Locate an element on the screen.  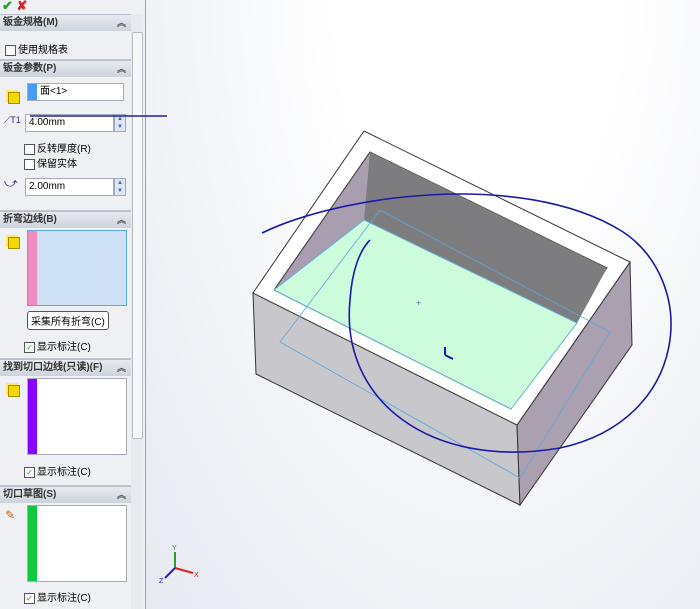
svg-text: X is located at coordinates (196, 575).